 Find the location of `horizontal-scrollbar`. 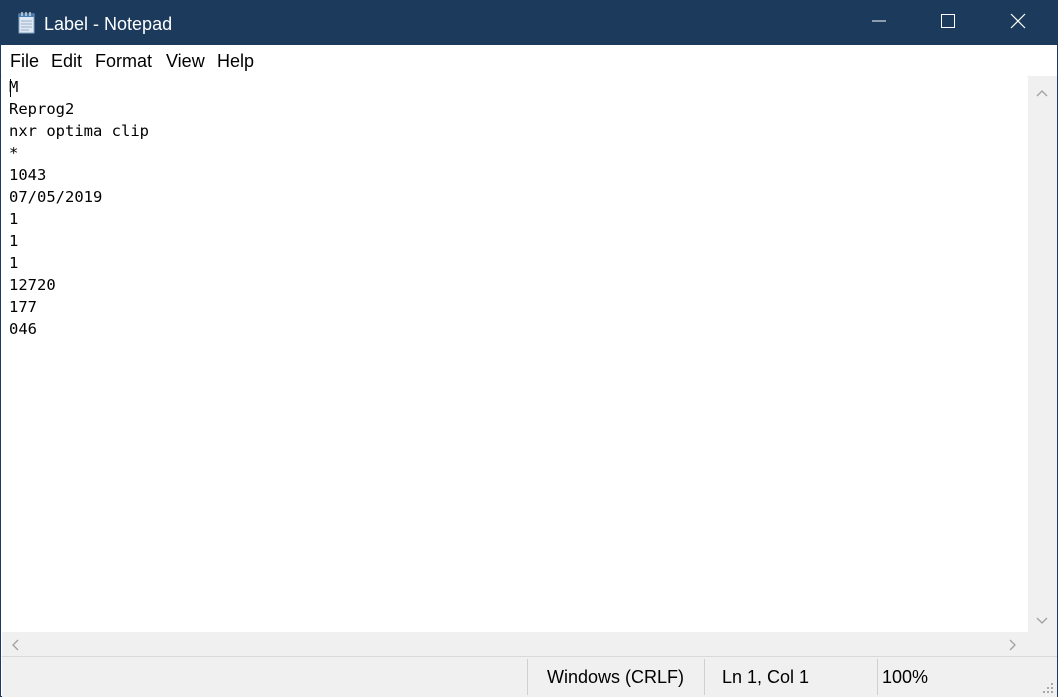

horizontal-scrollbar is located at coordinates (515, 644).